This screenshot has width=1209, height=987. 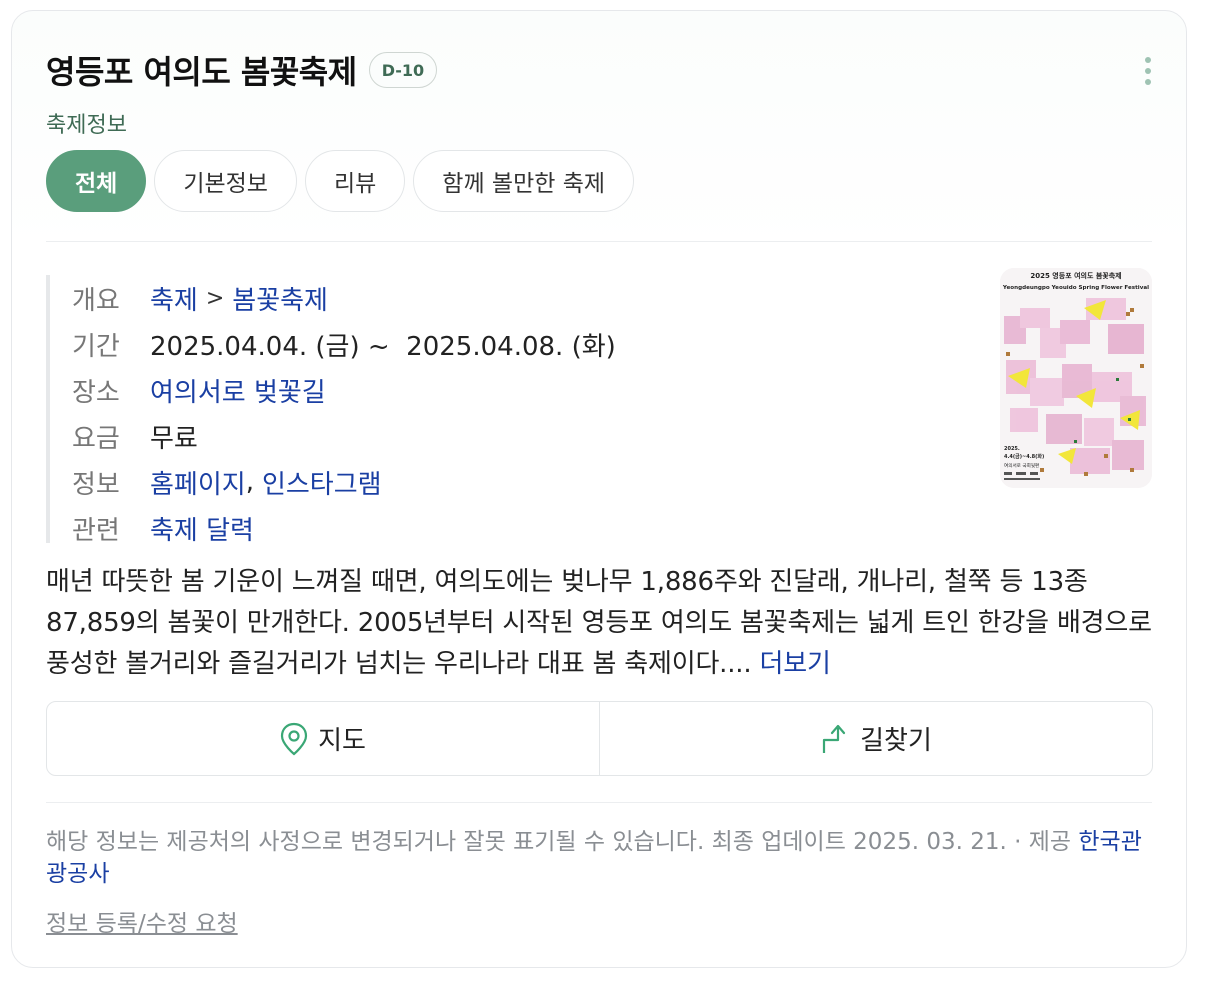 I want to click on dday-badge: D-10, so click(x=403, y=70).